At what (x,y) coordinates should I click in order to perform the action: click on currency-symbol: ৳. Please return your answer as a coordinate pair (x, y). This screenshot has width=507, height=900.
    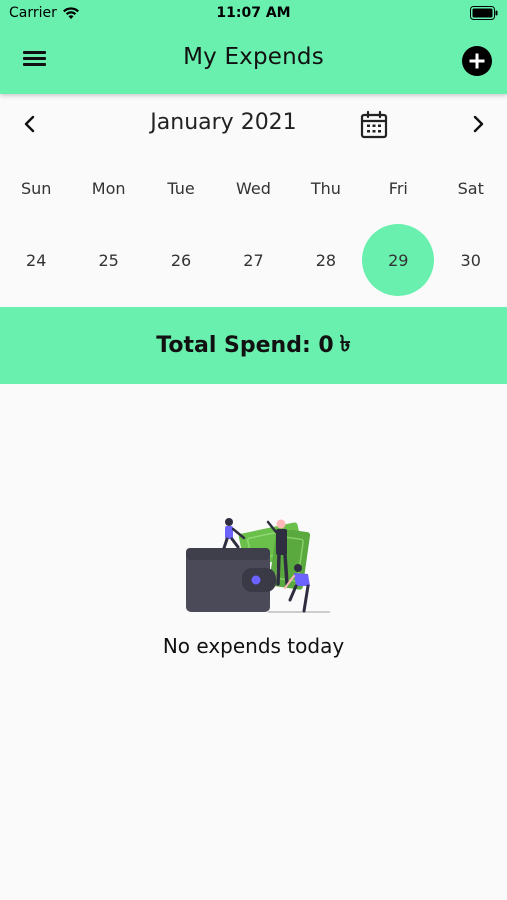
    Looking at the image, I should click on (345, 344).